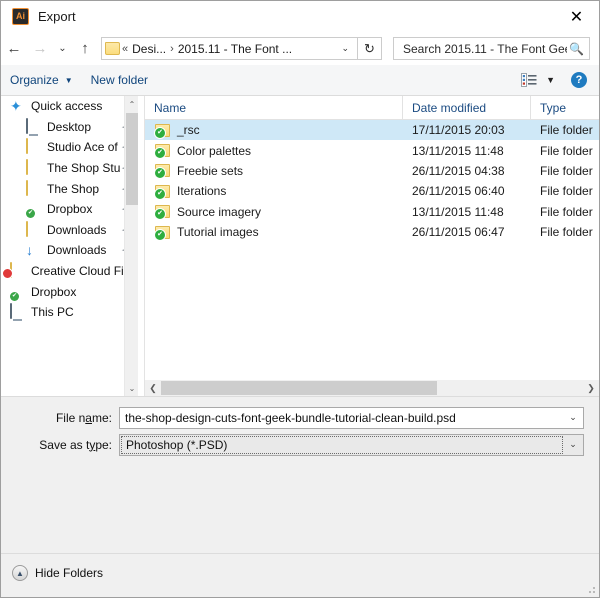 Image resolution: width=600 pixels, height=598 pixels. I want to click on sidebar-item-this-pc: This PC, so click(69, 312).